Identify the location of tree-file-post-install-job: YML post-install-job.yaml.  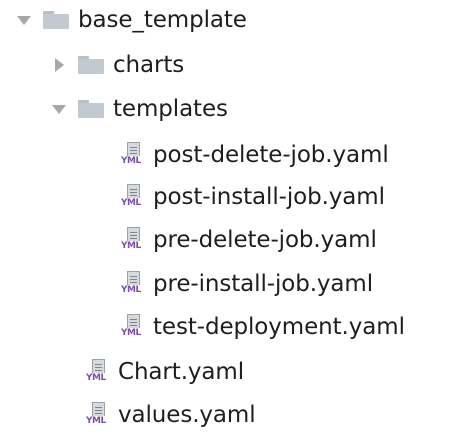
(253, 197).